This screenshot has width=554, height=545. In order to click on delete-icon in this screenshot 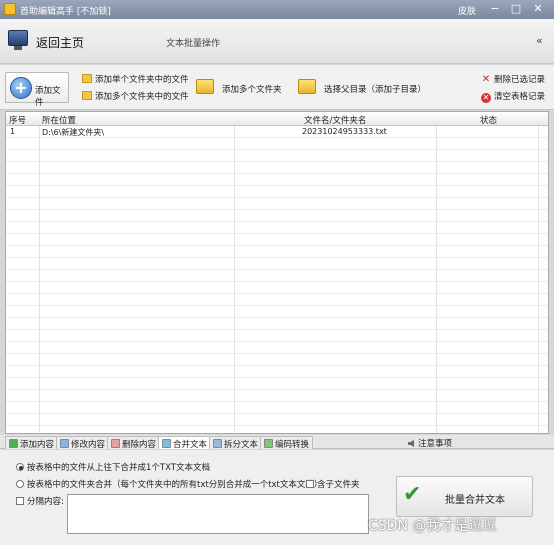, I will do `click(115, 443)`.